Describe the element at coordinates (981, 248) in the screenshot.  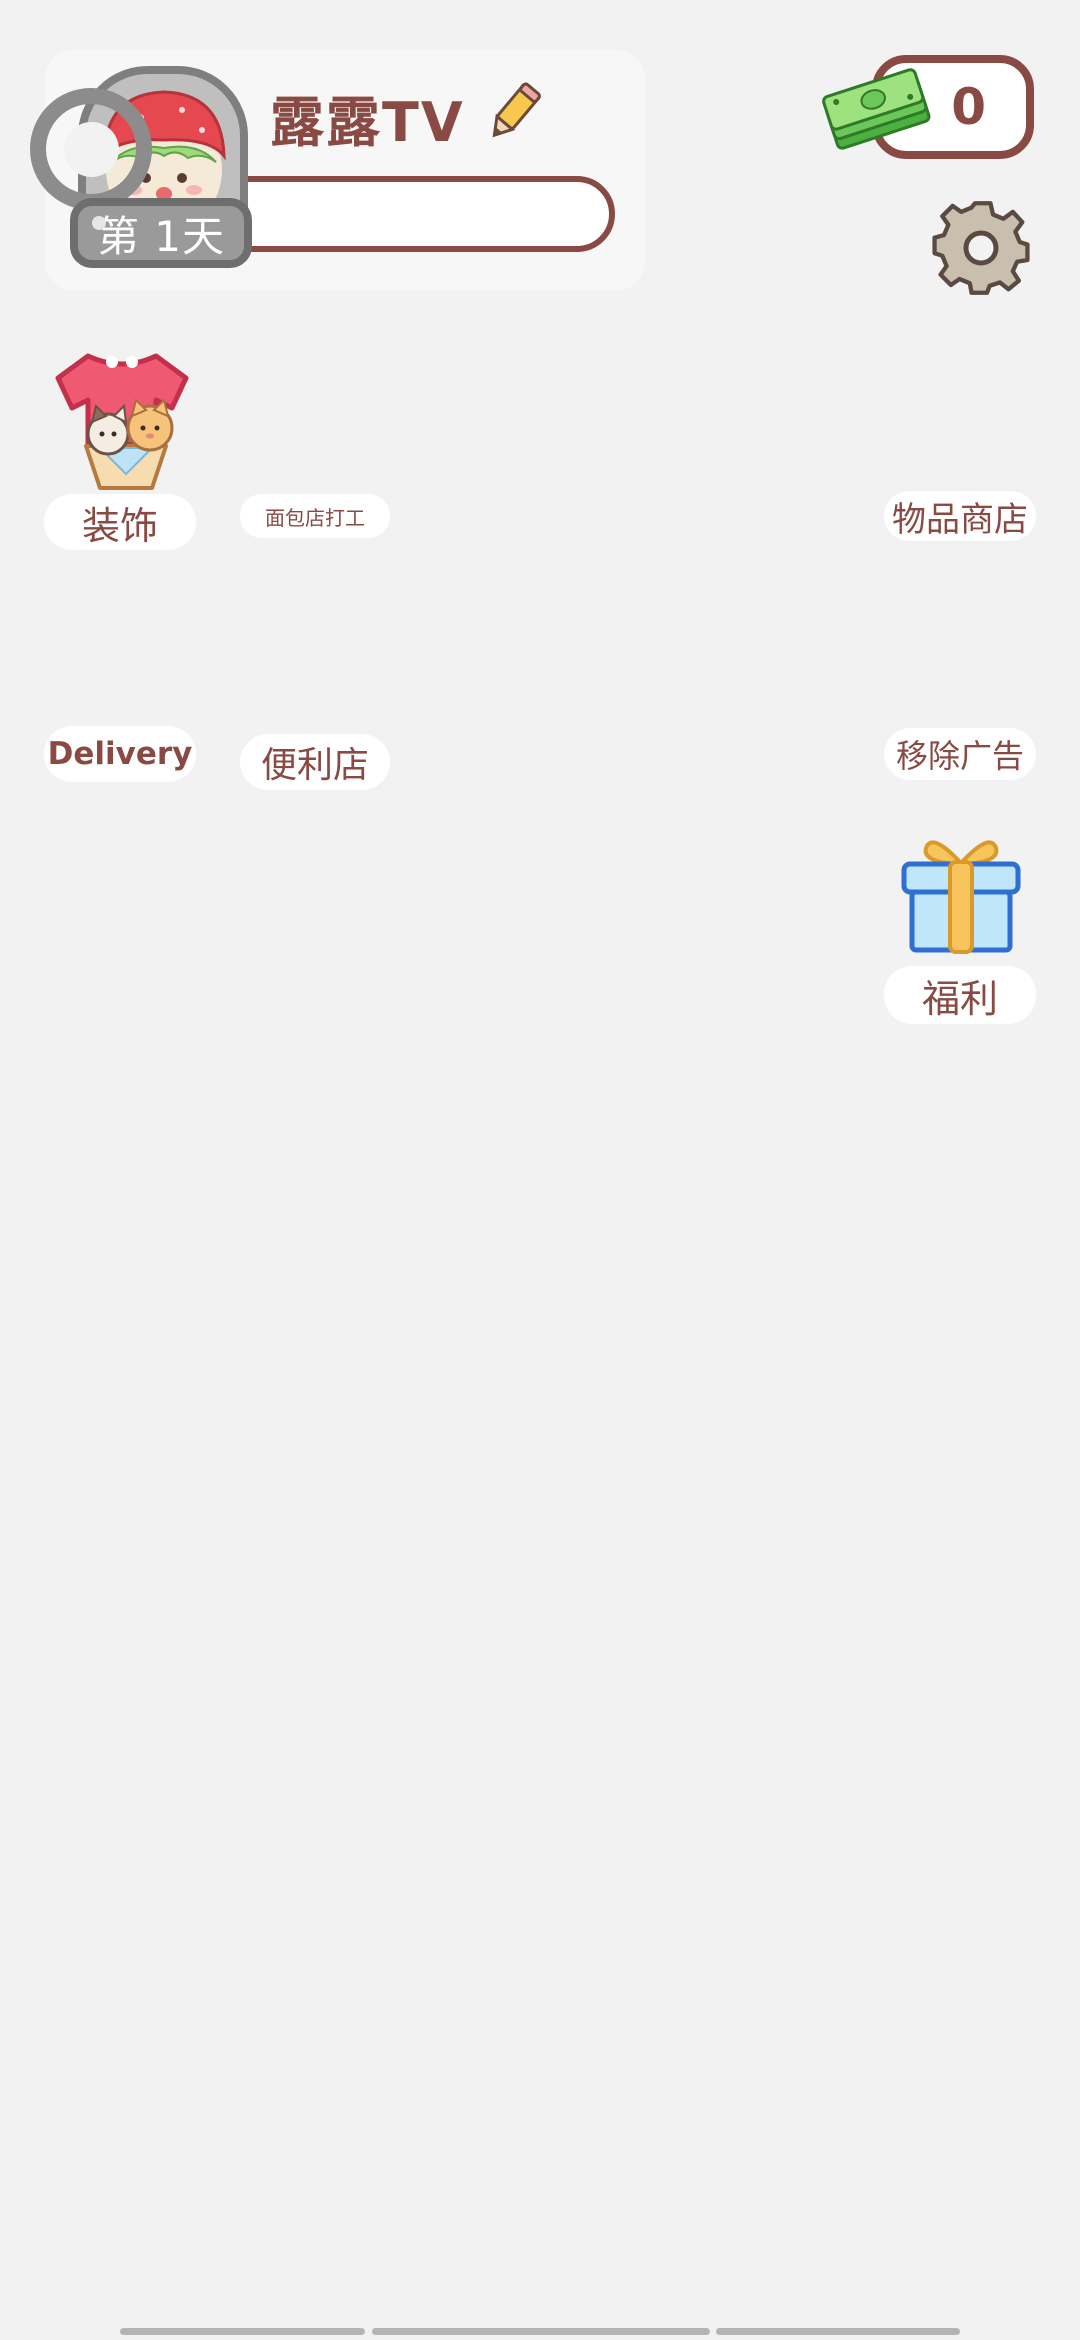
I see `gear-icon` at that location.